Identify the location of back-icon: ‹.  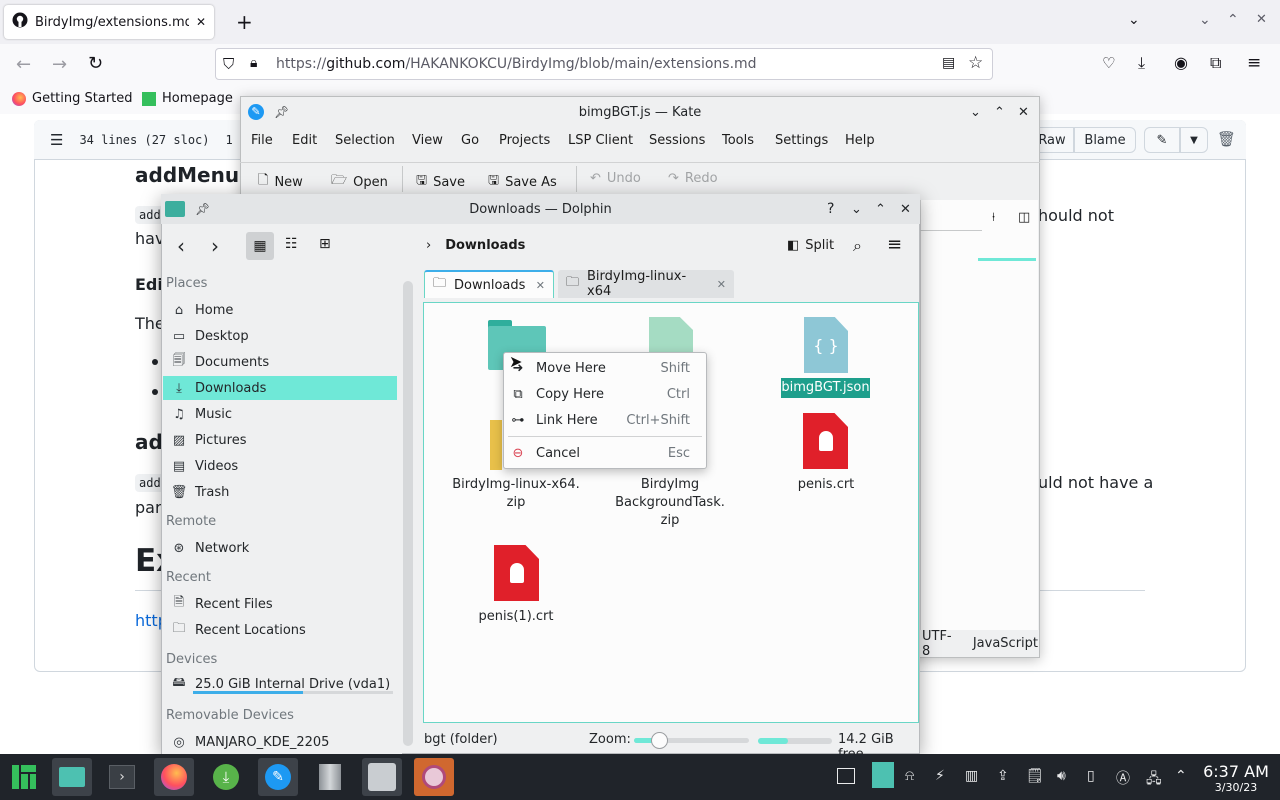
(181, 246).